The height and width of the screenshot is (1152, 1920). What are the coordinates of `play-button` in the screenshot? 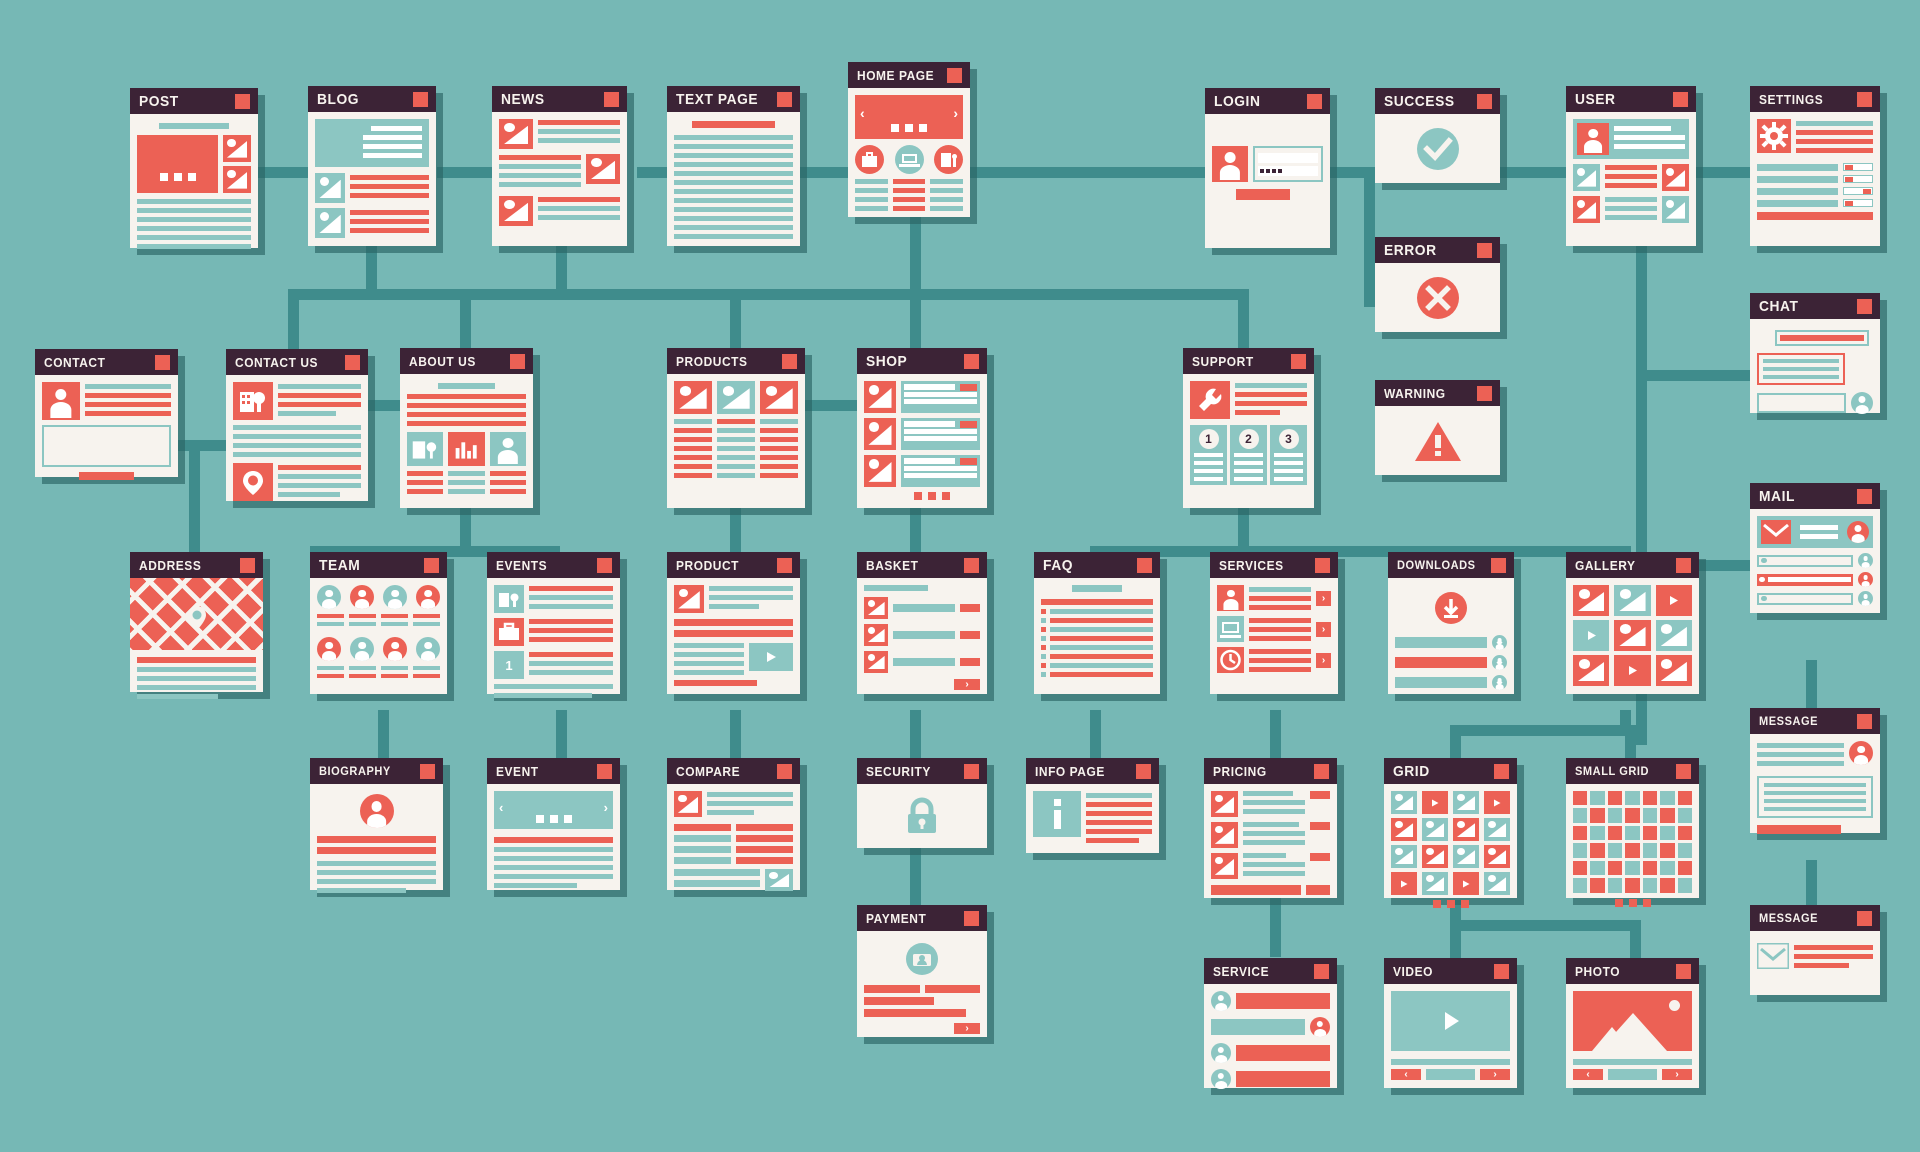 It's located at (771, 657).